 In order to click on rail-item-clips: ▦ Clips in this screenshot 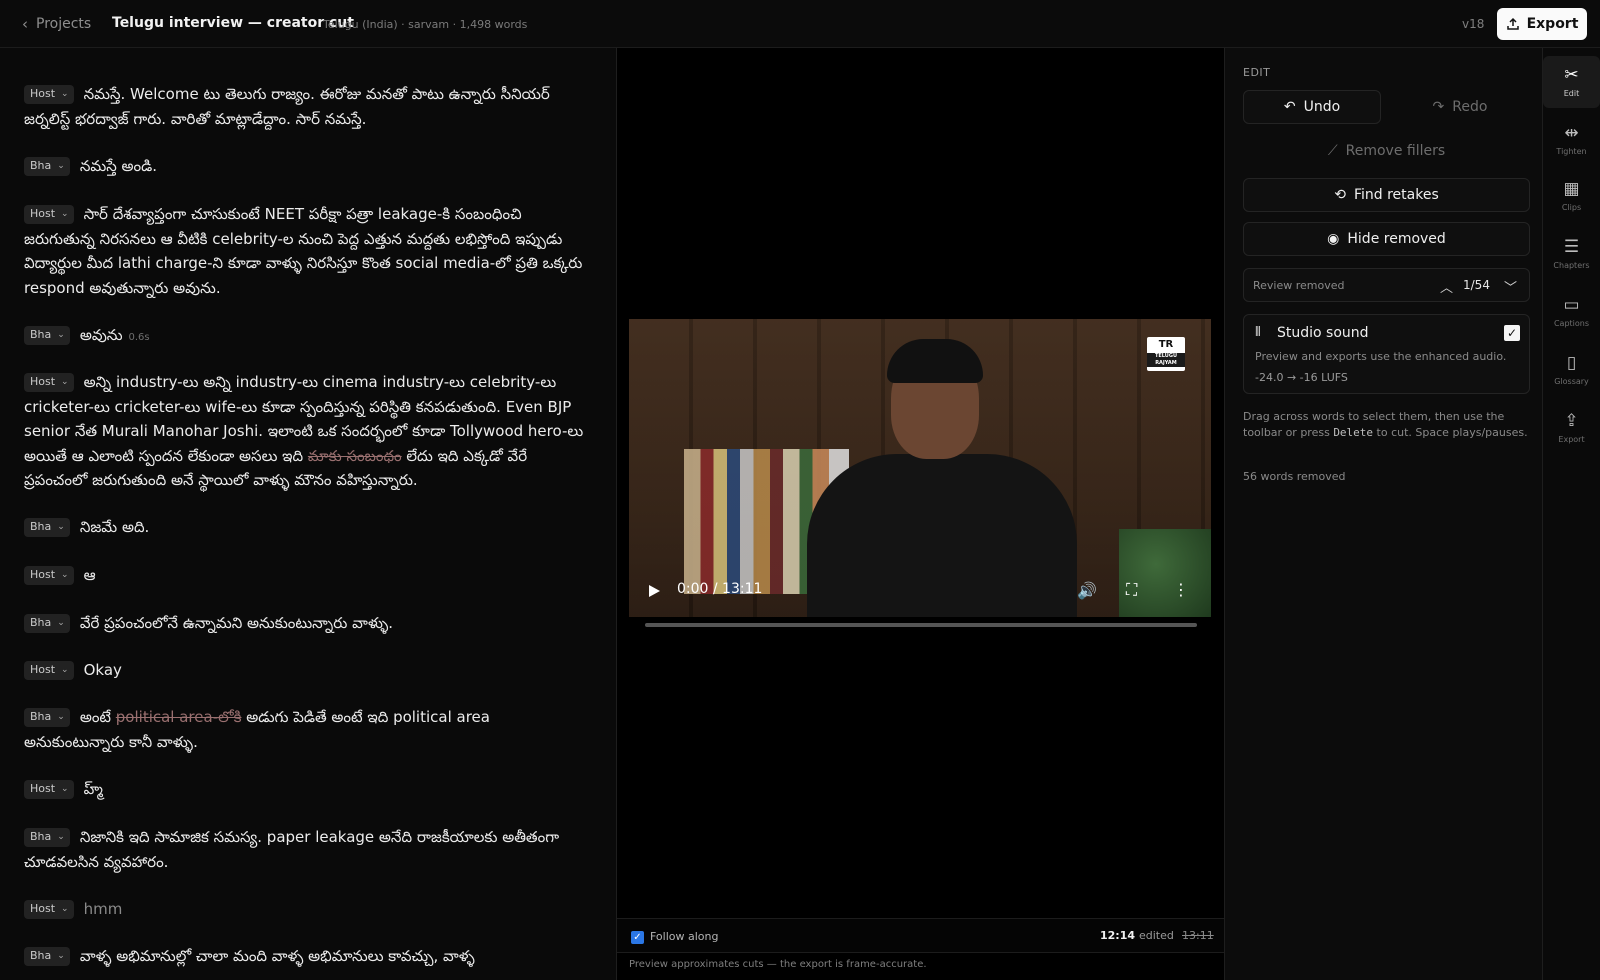, I will do `click(1571, 196)`.